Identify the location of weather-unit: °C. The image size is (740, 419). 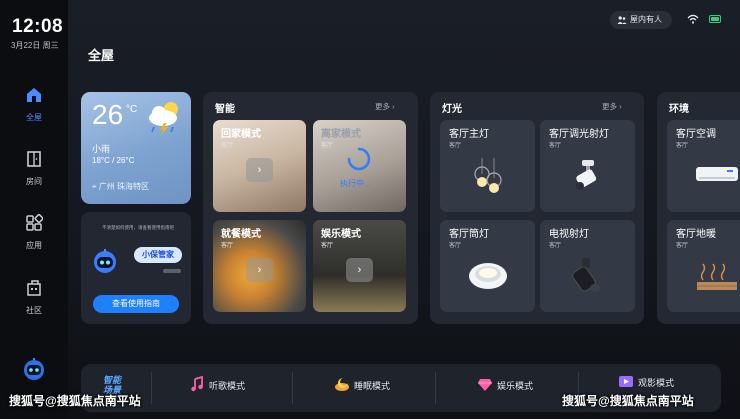
(132, 109).